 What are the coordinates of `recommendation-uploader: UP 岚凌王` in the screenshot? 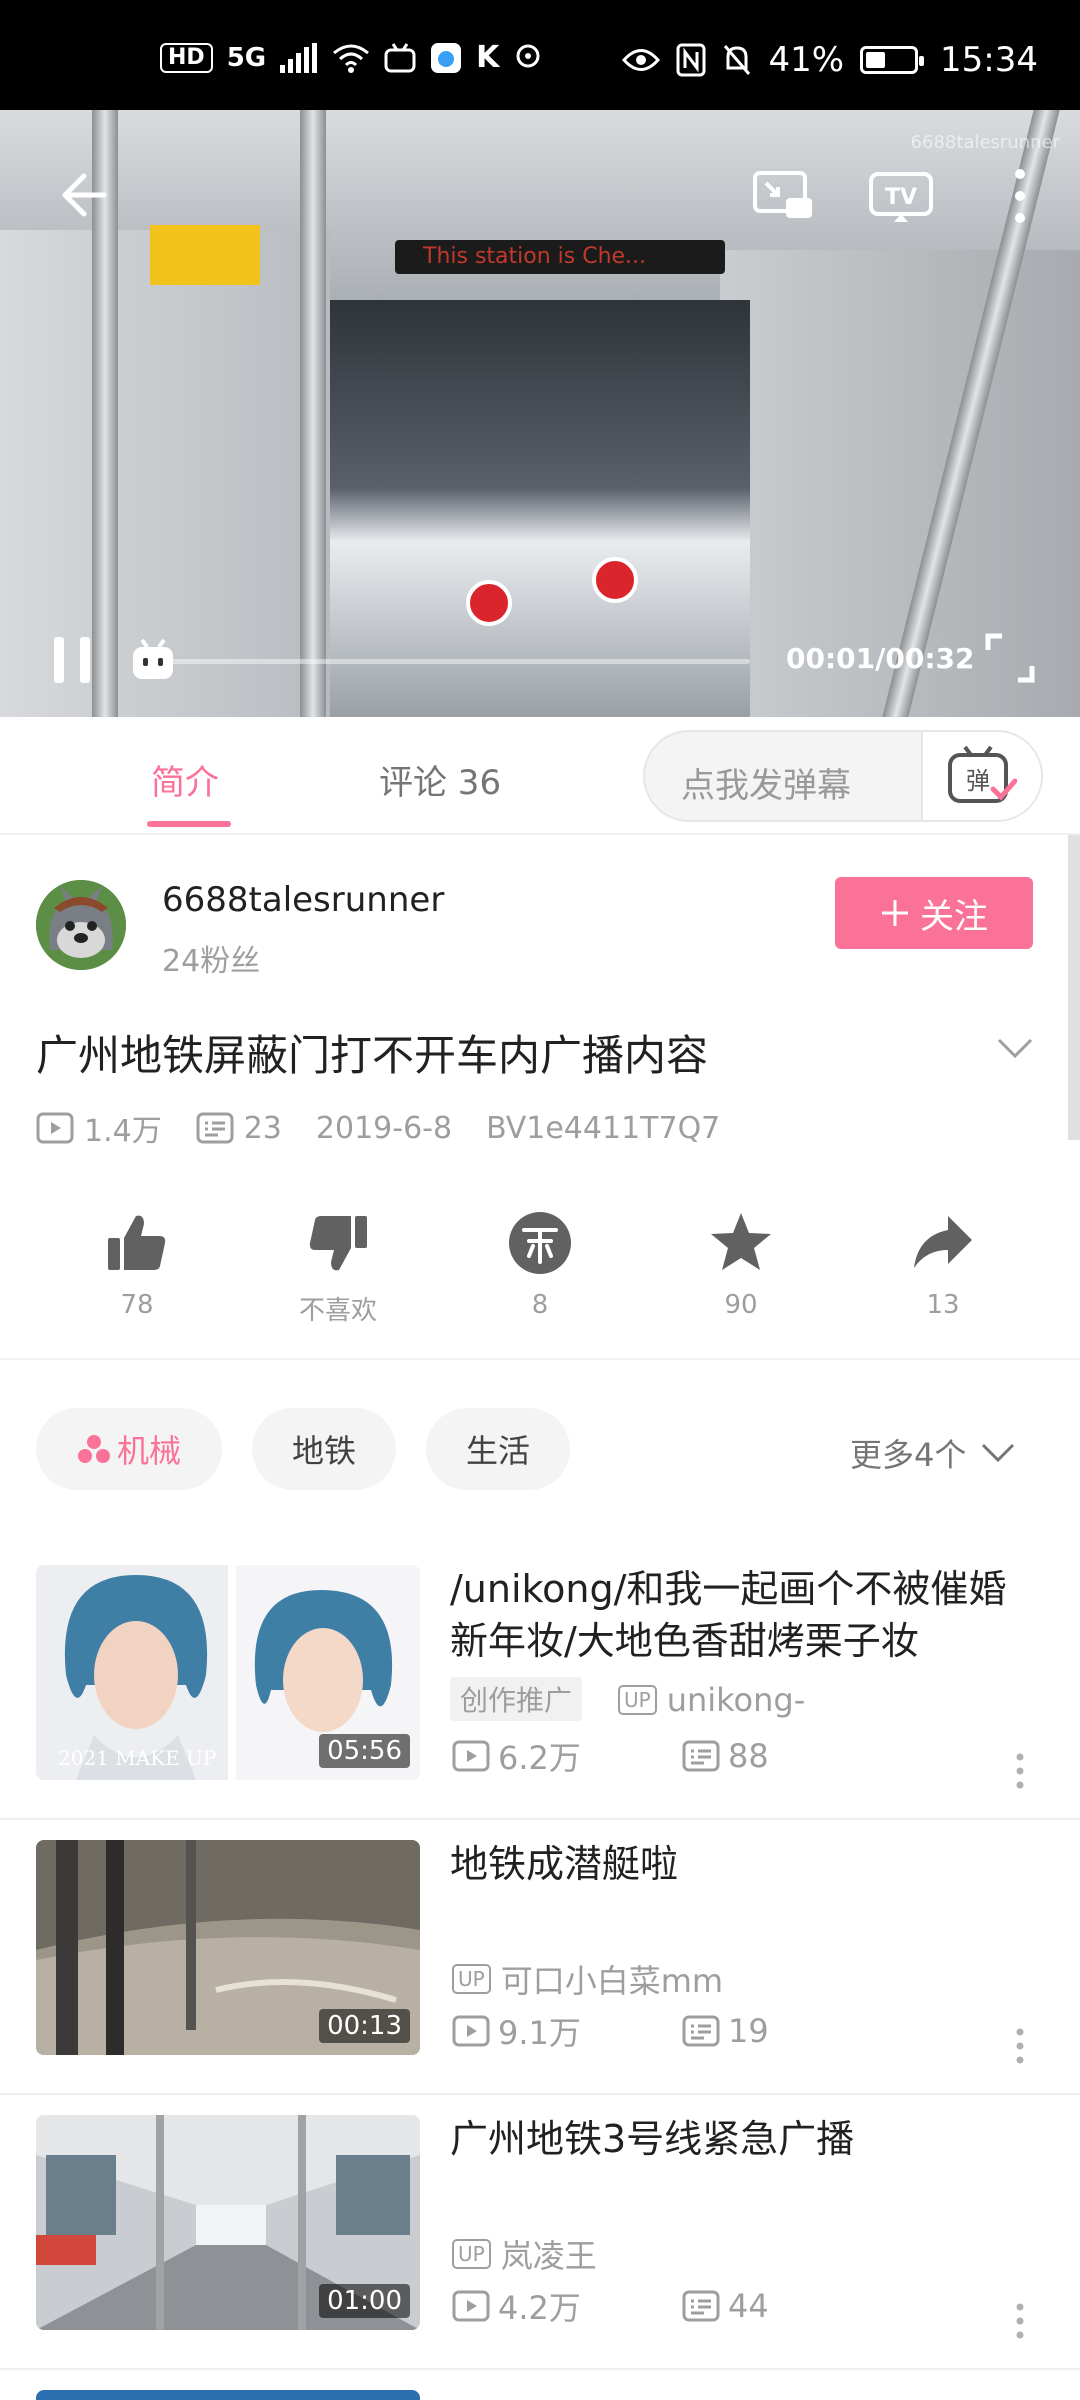 It's located at (524, 2254).